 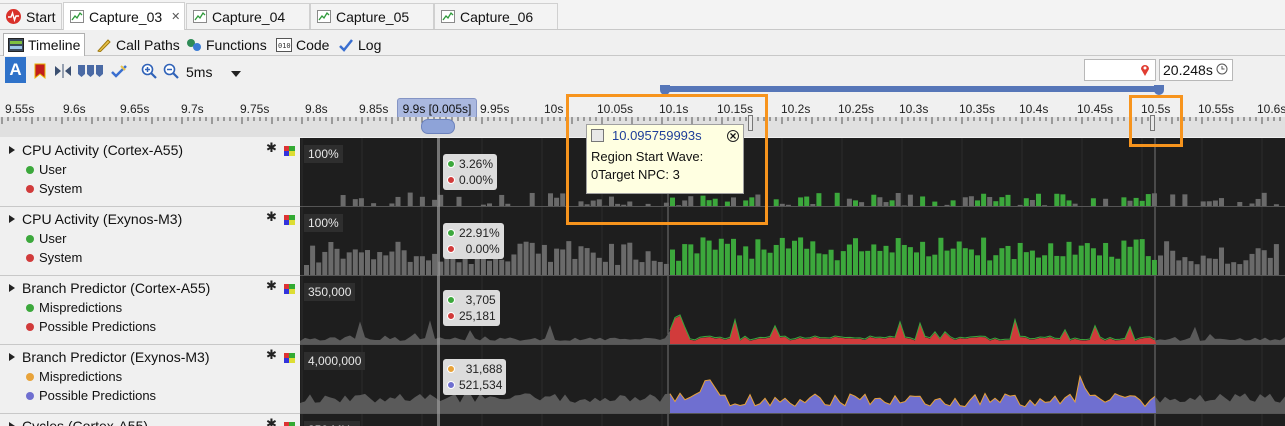 What do you see at coordinates (482, 249) in the screenshot?
I see `cursor-value: 0.00%` at bounding box center [482, 249].